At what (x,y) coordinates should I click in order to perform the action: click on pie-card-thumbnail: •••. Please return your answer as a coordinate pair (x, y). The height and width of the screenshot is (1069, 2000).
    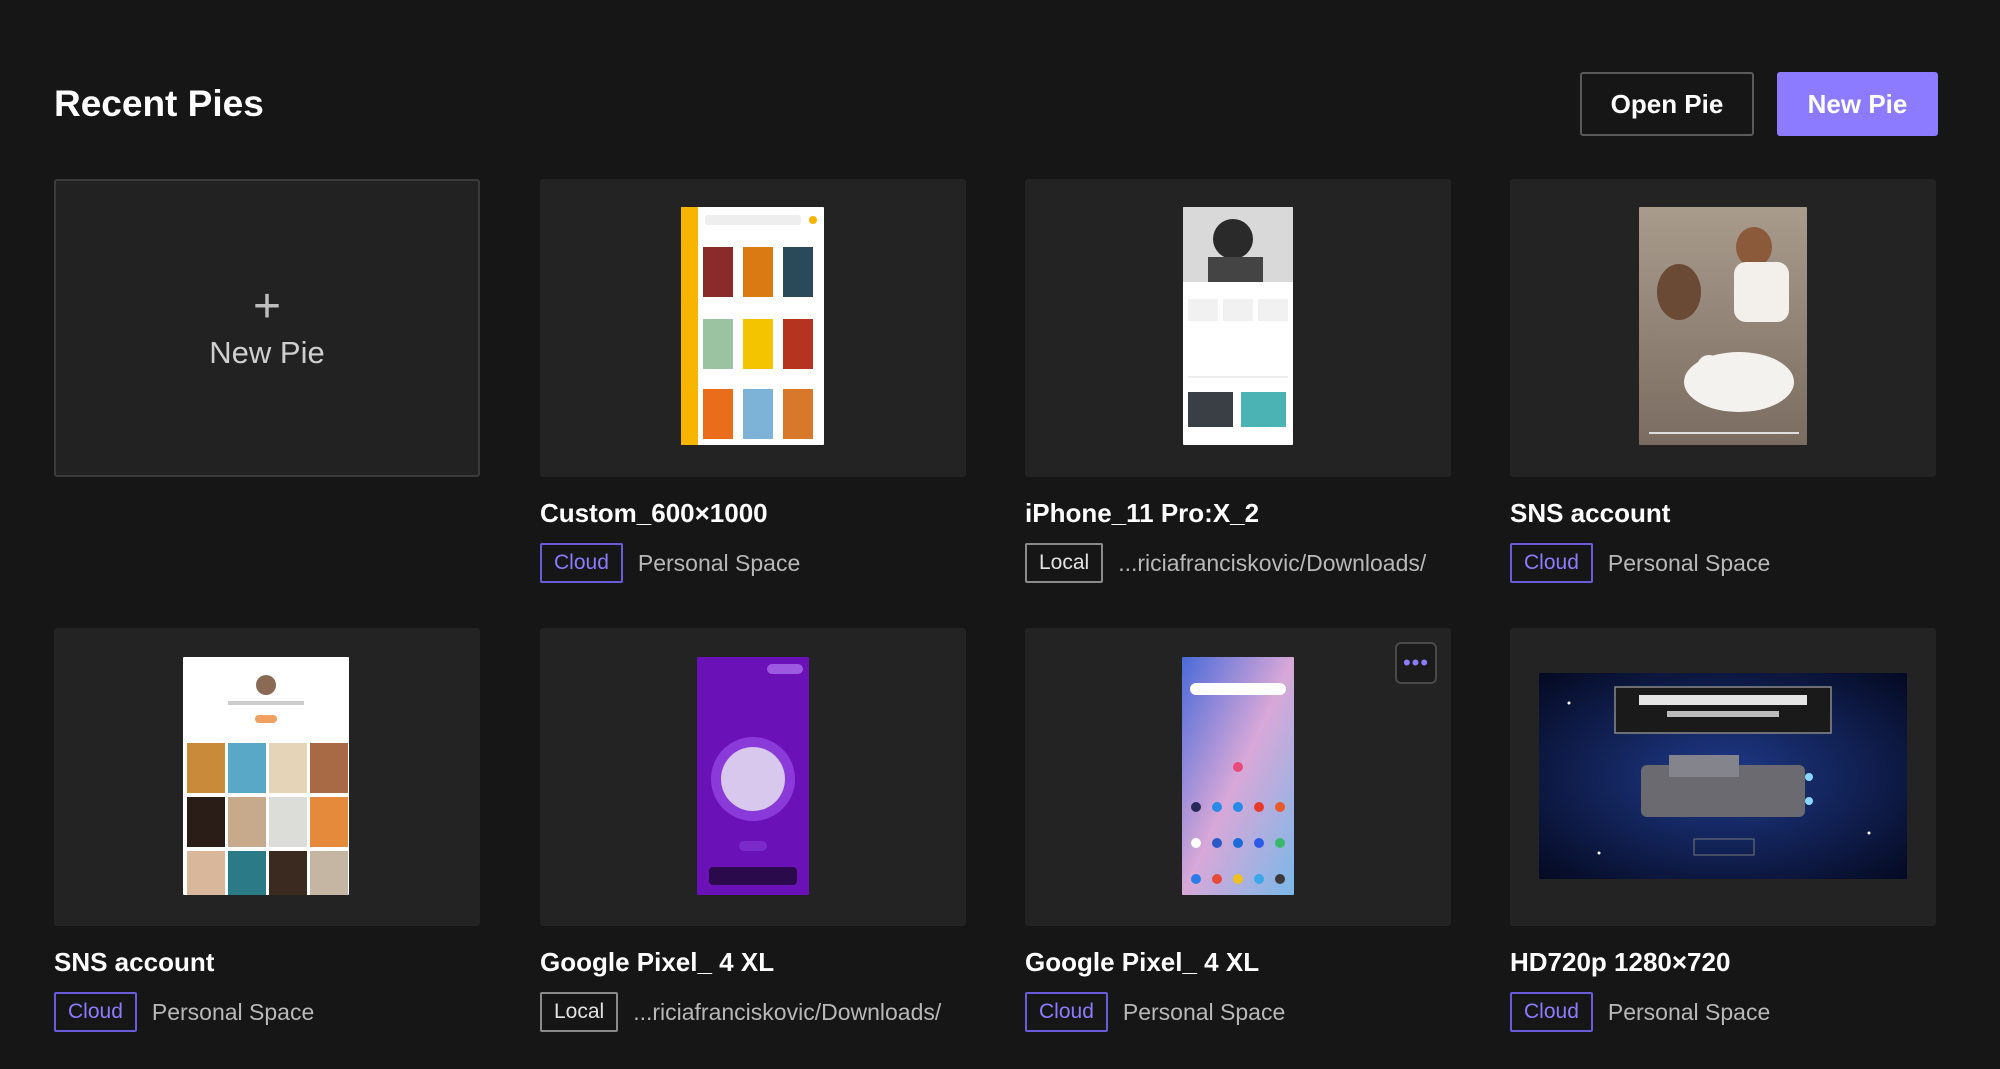
    Looking at the image, I should click on (1238, 777).